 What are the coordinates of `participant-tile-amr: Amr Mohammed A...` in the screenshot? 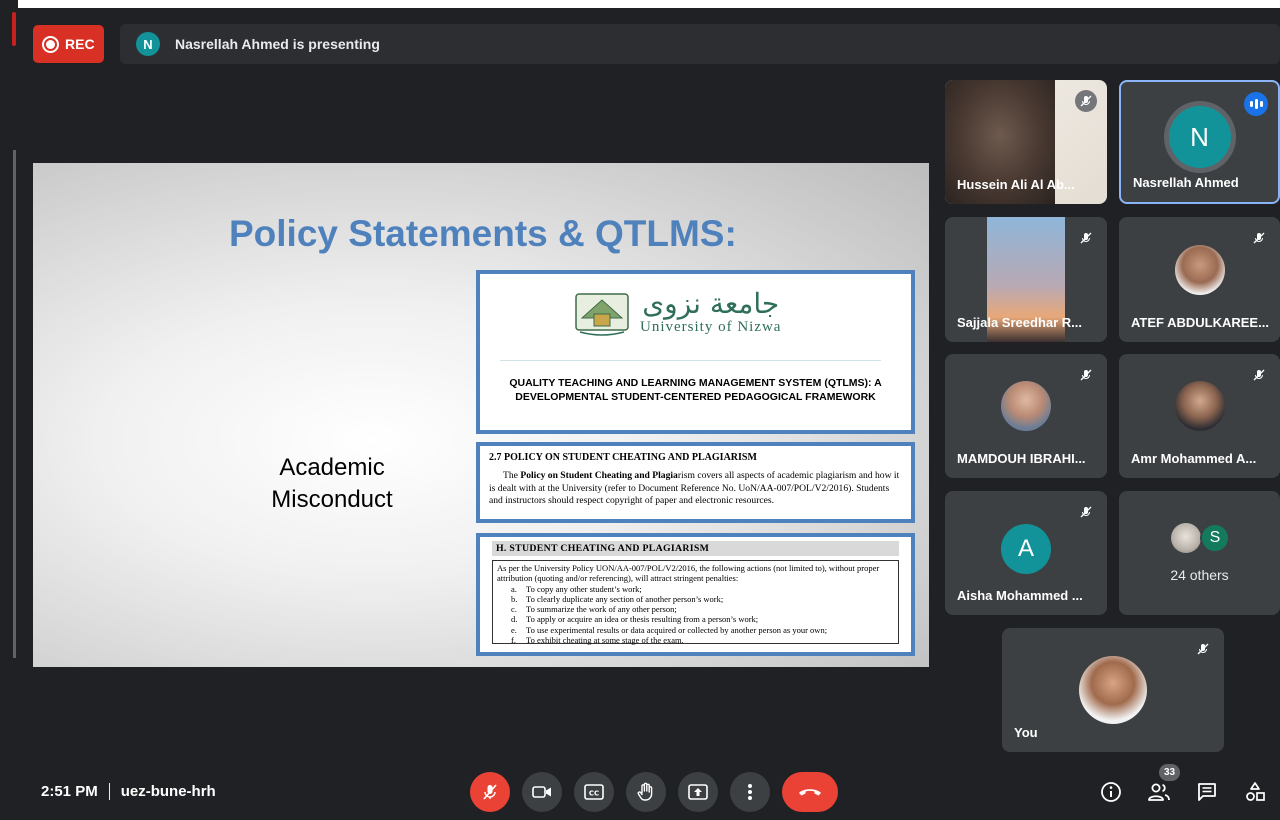 It's located at (1199, 416).